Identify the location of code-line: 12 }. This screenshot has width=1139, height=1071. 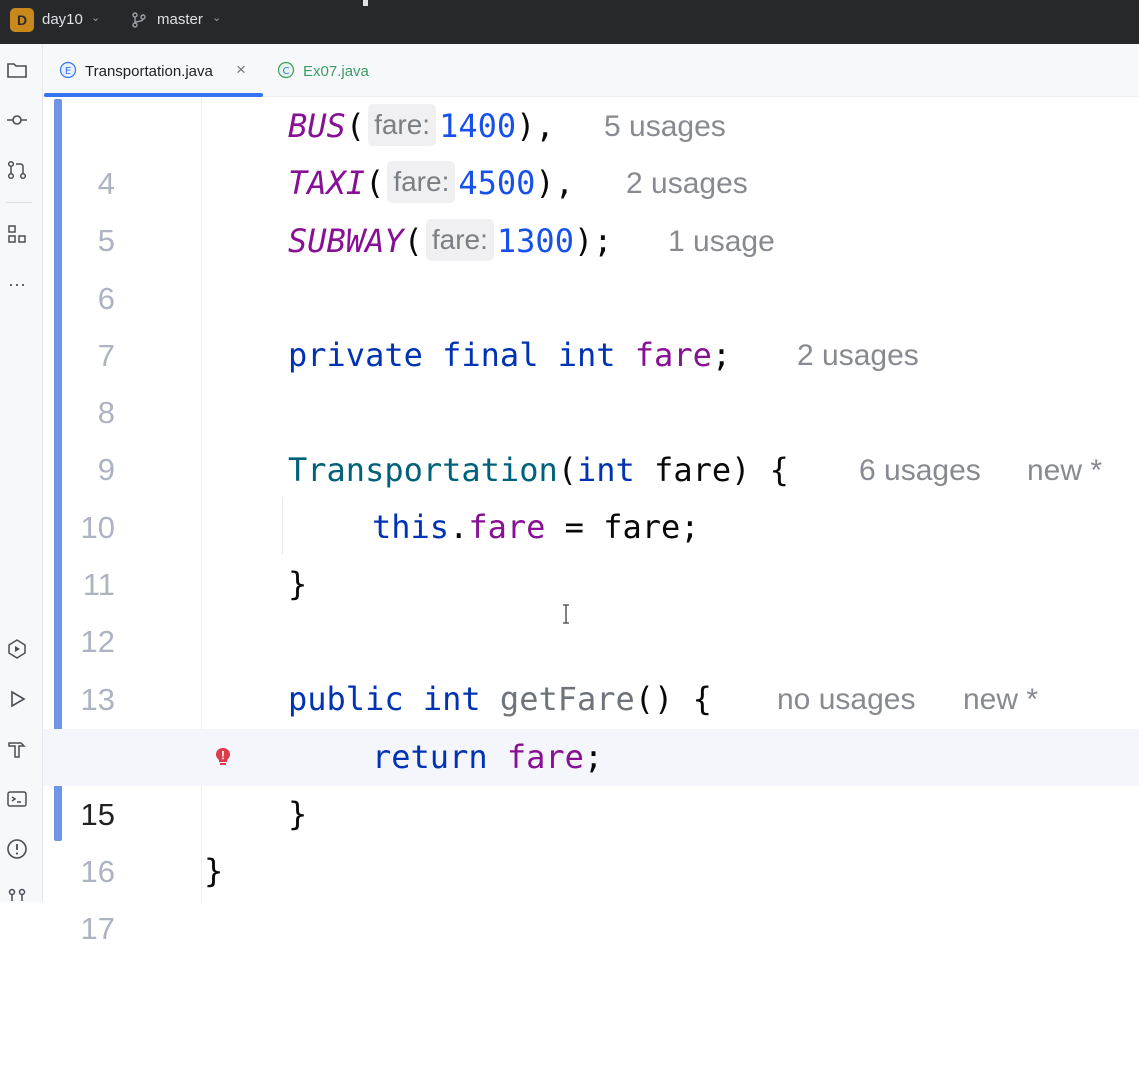
(591, 607).